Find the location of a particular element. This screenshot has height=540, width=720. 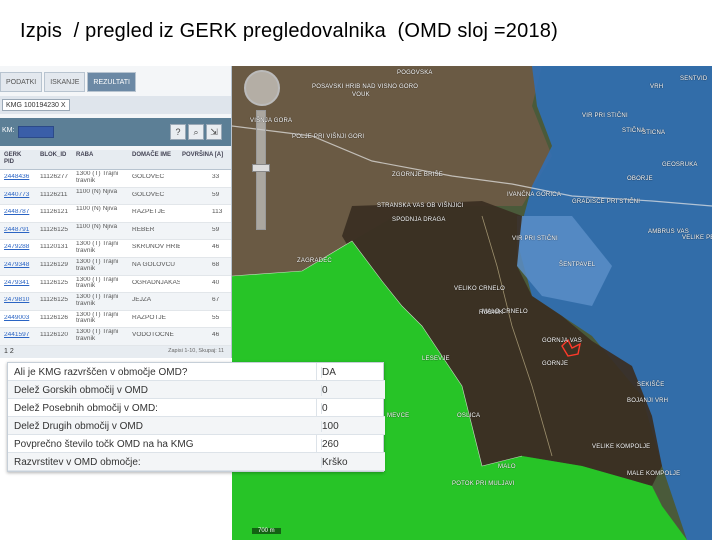

pager-info: Zapisi 1-10, Skupaj: 11 is located at coordinates (196, 351).